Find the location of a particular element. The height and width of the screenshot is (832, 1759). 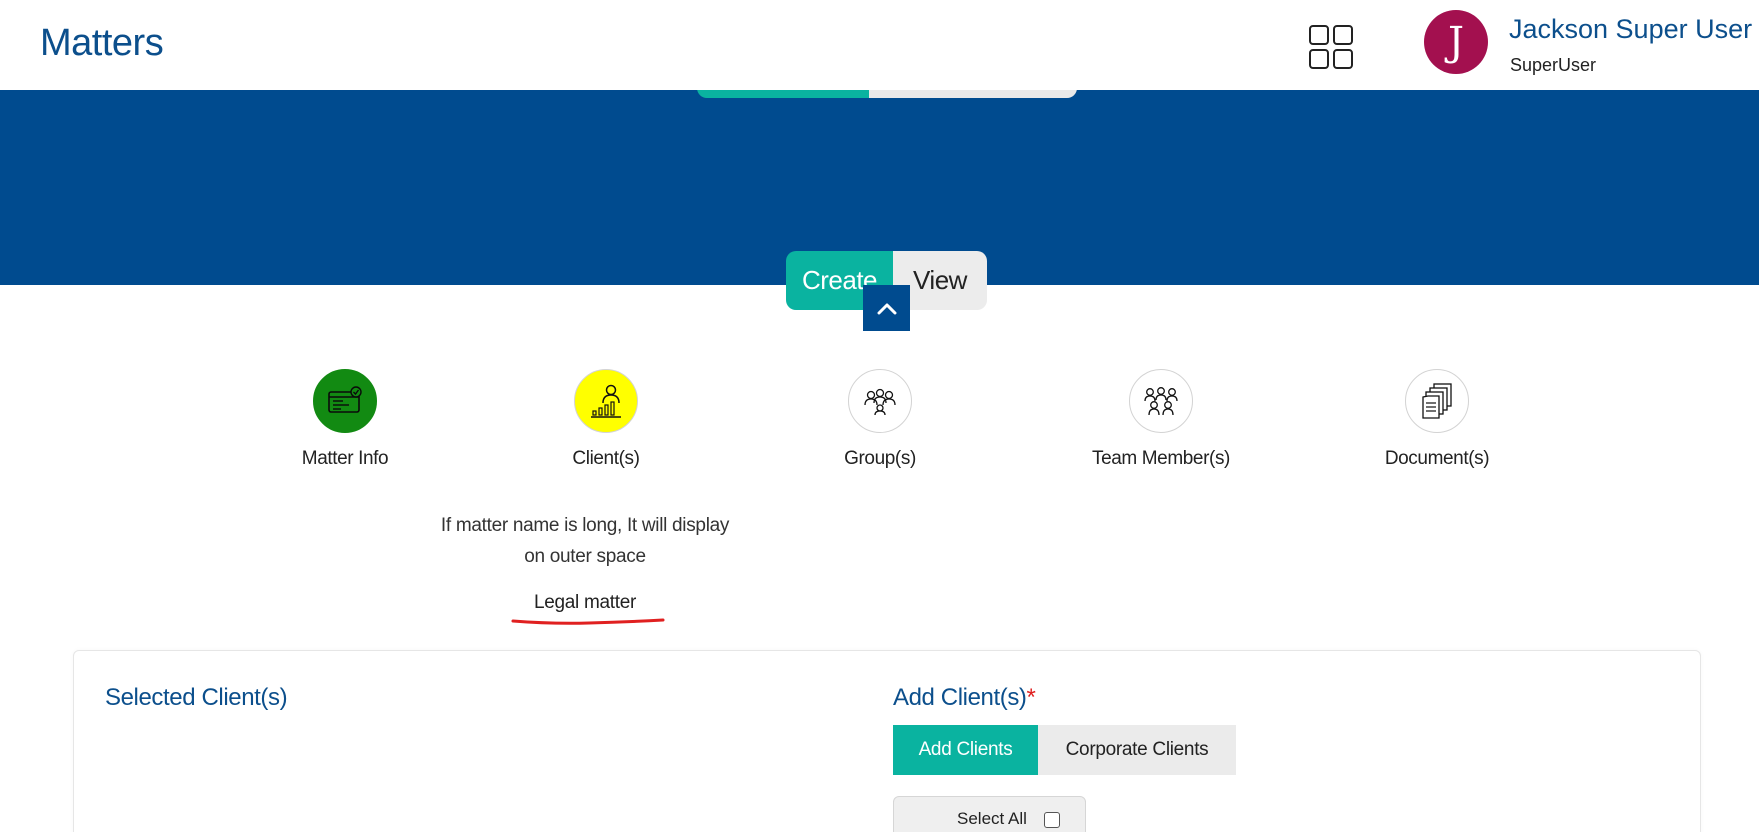

step-label: Document(s) is located at coordinates (1437, 458).